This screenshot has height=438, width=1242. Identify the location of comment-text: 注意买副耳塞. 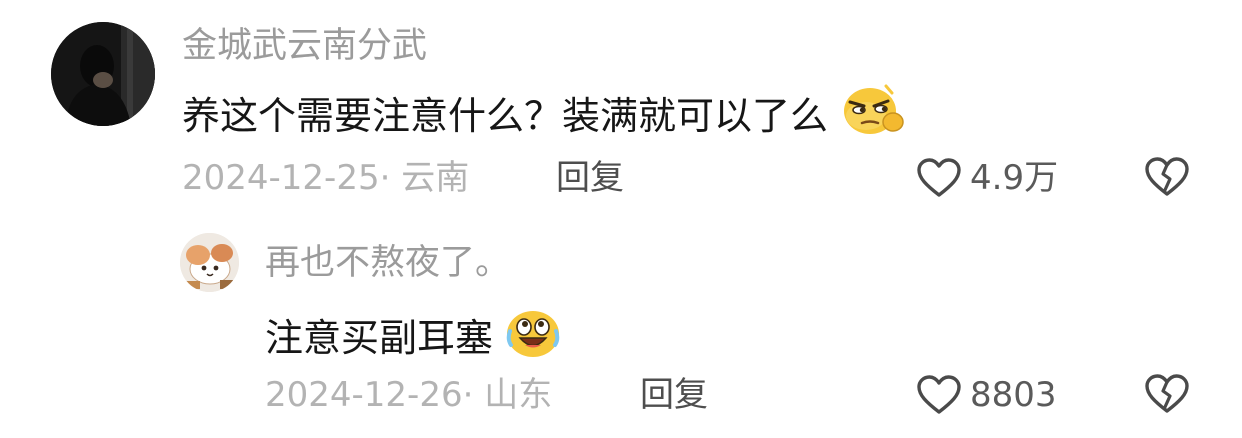
(413, 337).